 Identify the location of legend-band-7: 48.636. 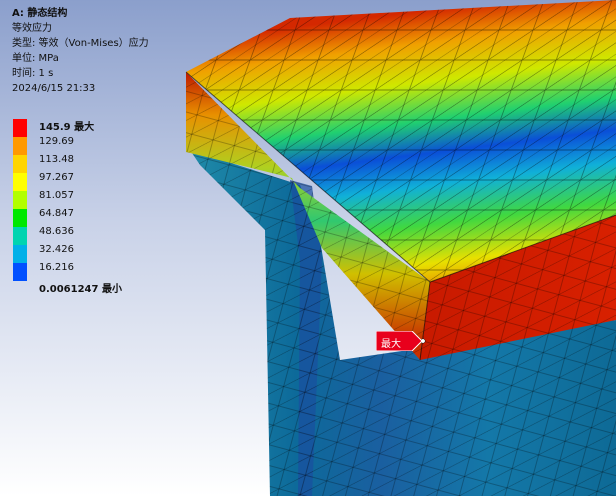
(113, 235).